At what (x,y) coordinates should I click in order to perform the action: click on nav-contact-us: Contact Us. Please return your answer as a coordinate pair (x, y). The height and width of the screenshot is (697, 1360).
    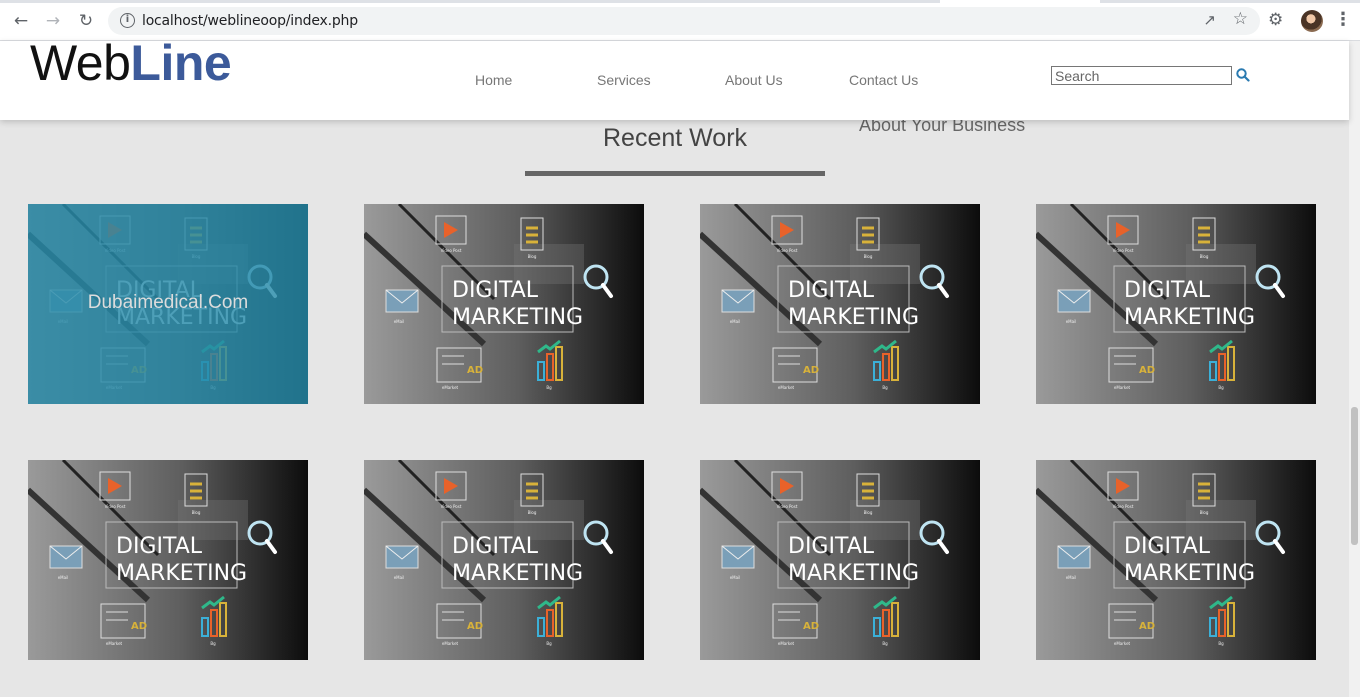
    Looking at the image, I should click on (883, 80).